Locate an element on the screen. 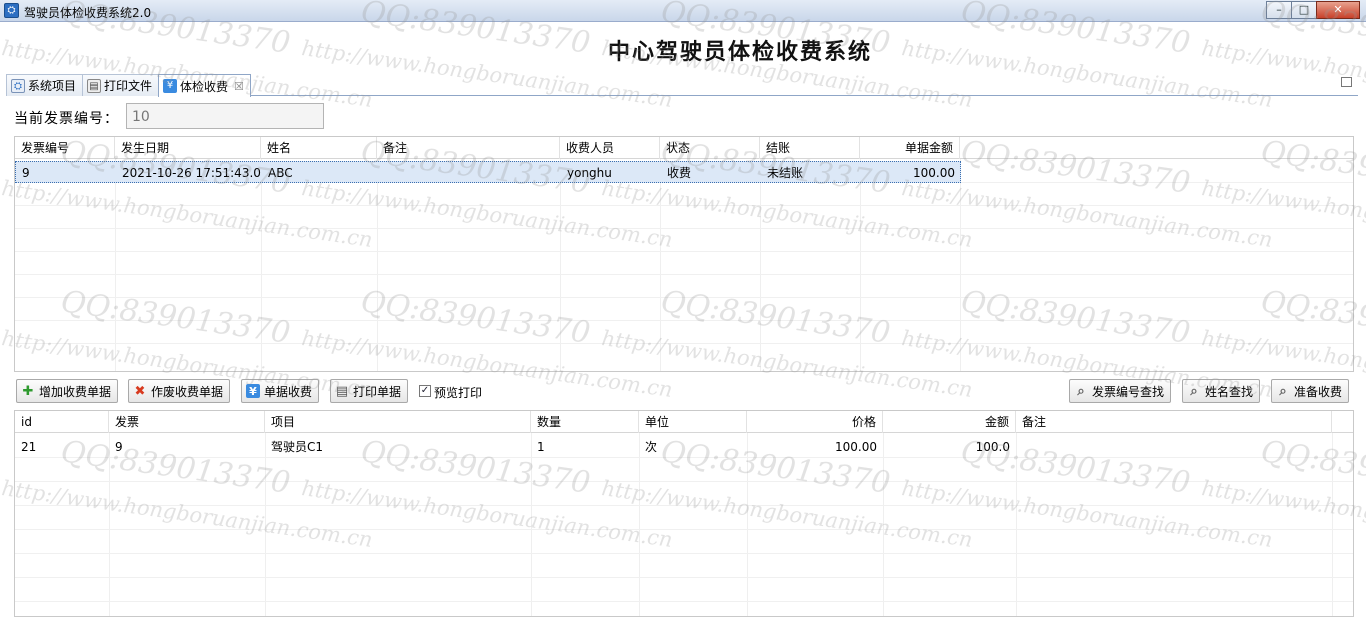 This screenshot has height=617, width=1366. cell-invoice: 9 is located at coordinates (119, 447).